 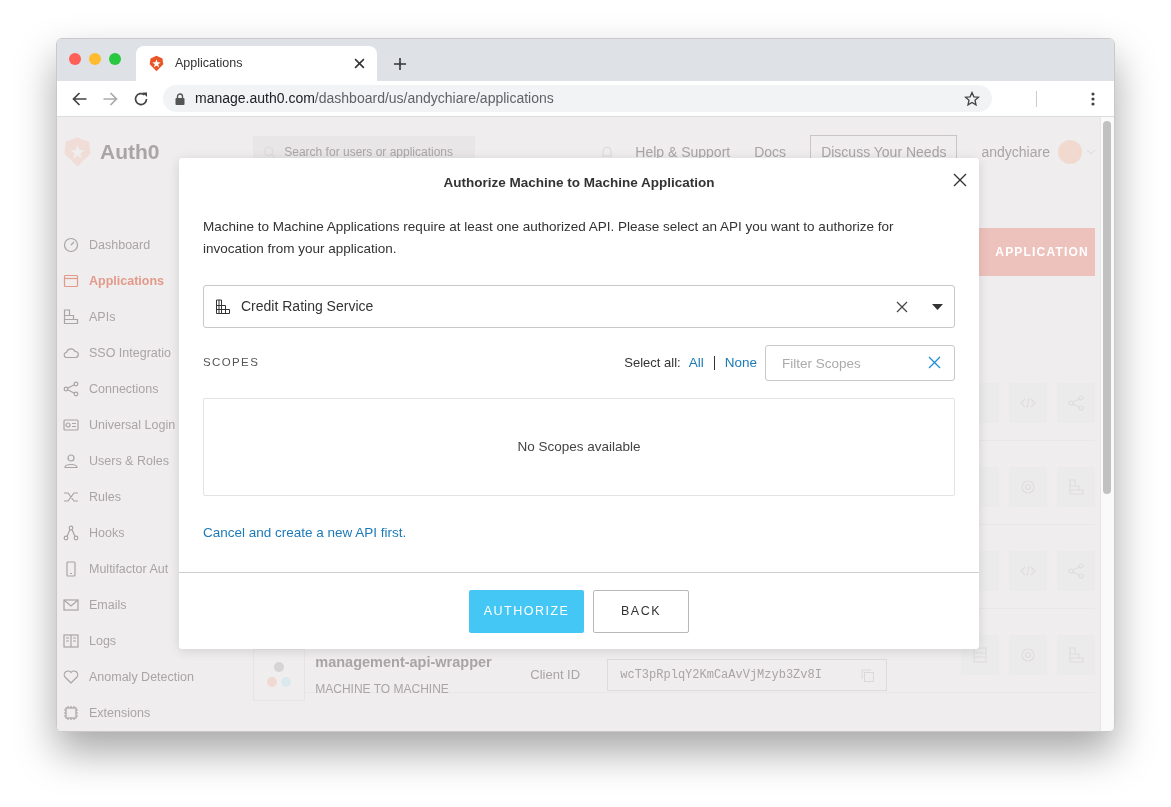 What do you see at coordinates (375, 98) in the screenshot?
I see `url-text: manage.auth0.com/dashboard/us/andychiare/applications` at bounding box center [375, 98].